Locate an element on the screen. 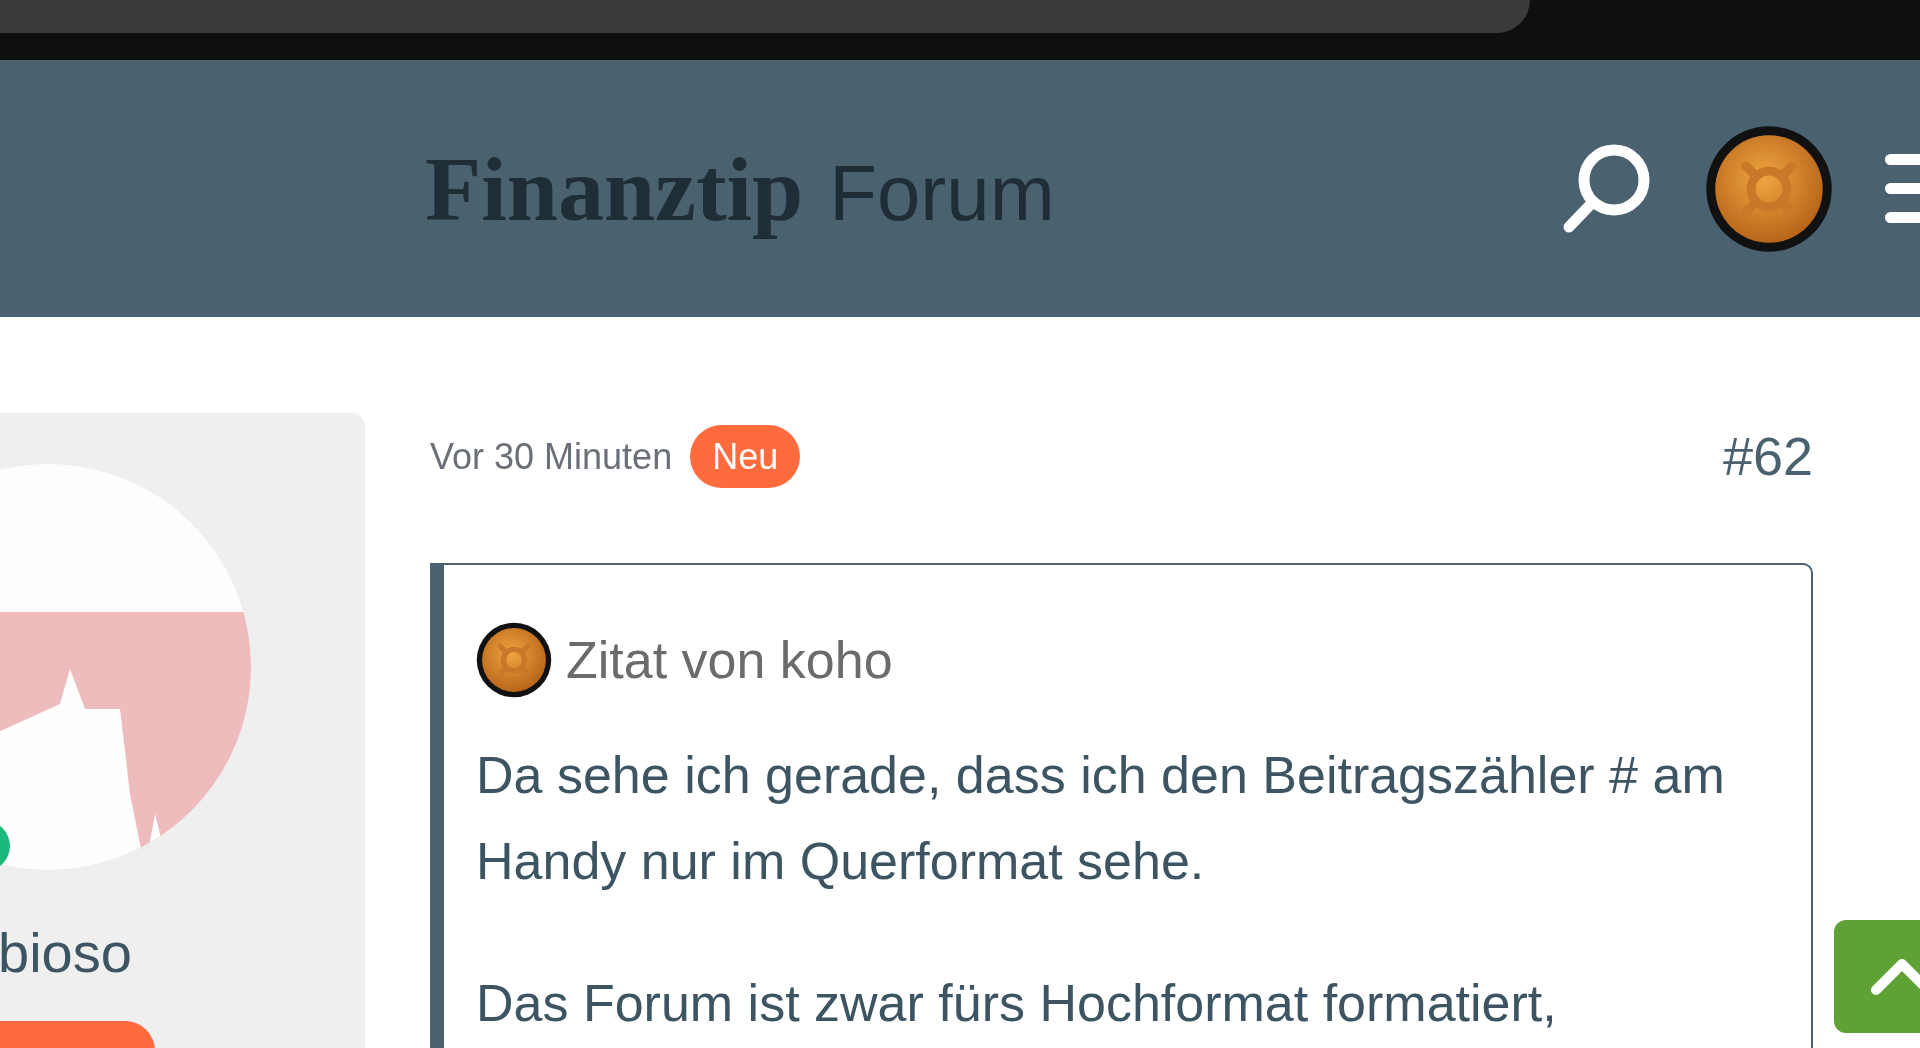 Image resolution: width=1920 pixels, height=1048 pixels. scroll-to-top-button is located at coordinates (1877, 976).